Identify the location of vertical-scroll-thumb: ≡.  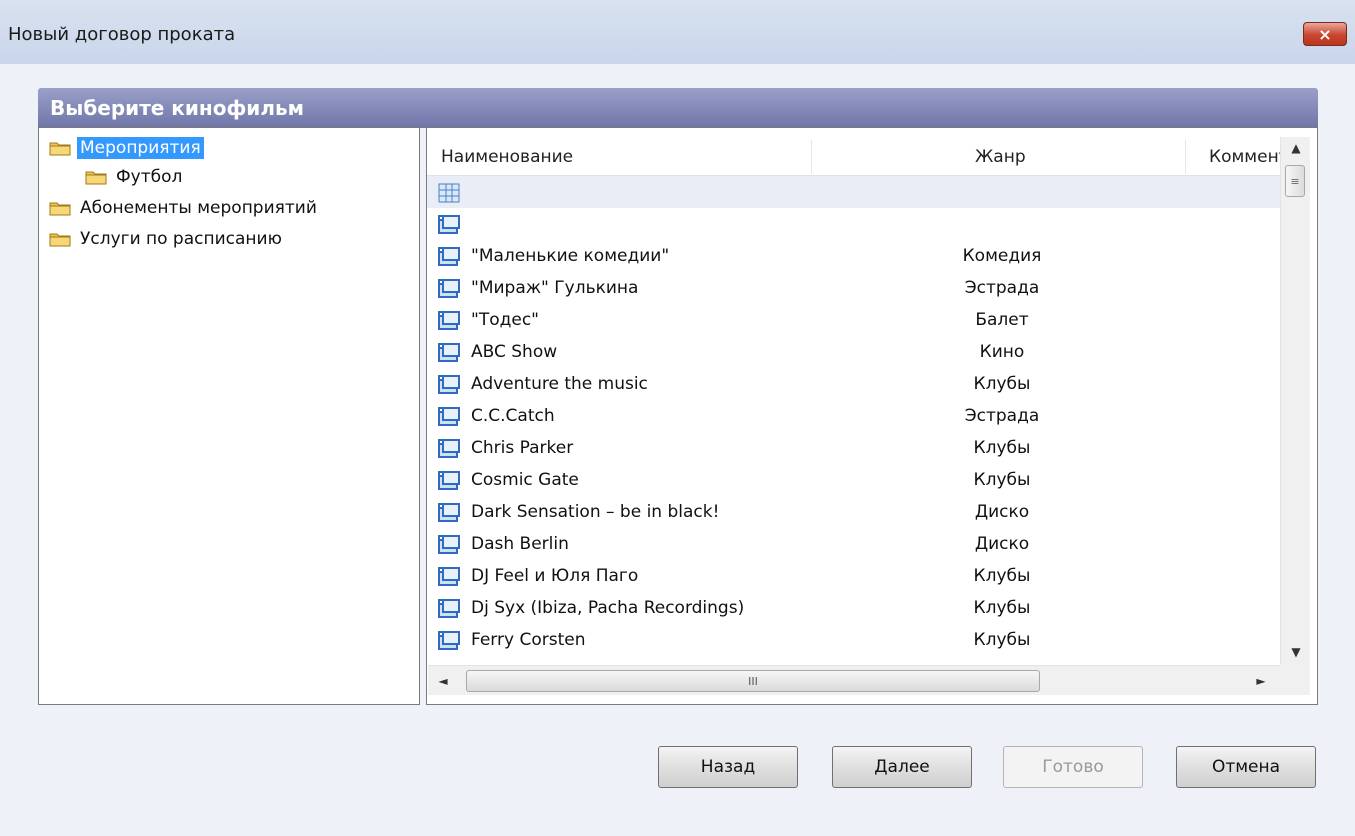
(1295, 181).